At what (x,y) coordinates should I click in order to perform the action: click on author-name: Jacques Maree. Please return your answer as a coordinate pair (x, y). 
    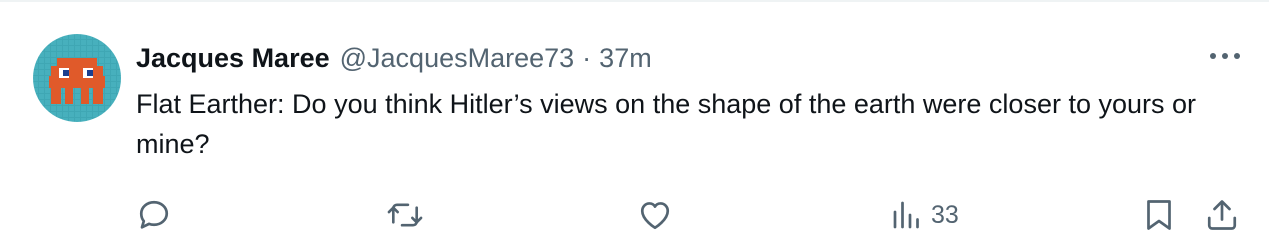
    Looking at the image, I should click on (233, 58).